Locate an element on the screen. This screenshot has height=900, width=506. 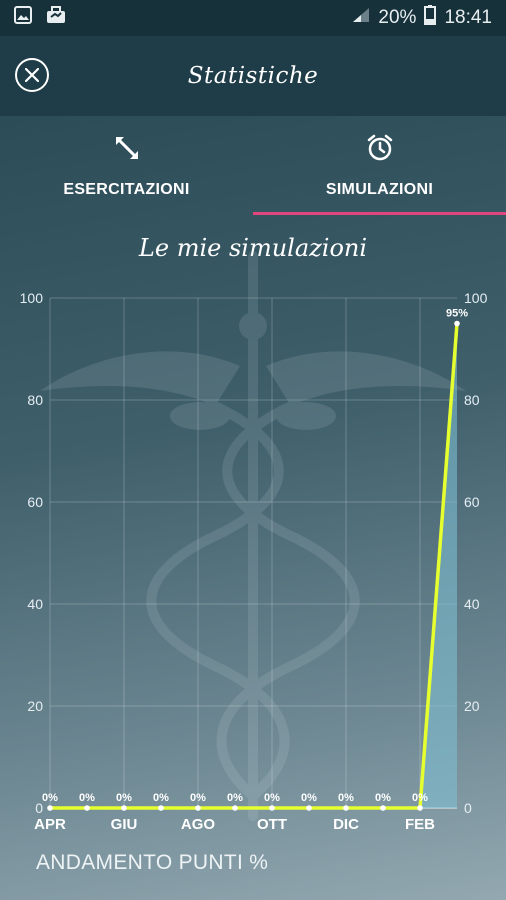
y-tick-label-right: 40 is located at coordinates (472, 604).